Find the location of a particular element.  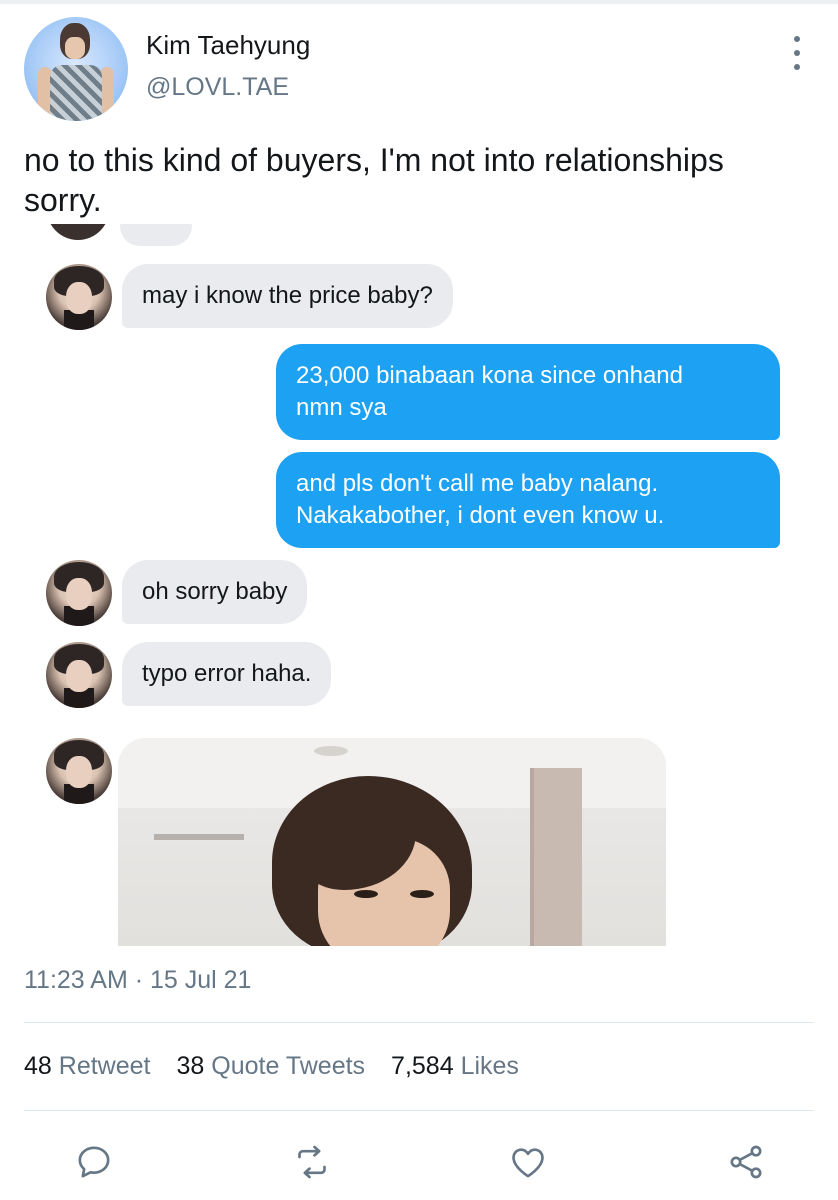

quote-count: 38 is located at coordinates (190, 1066).